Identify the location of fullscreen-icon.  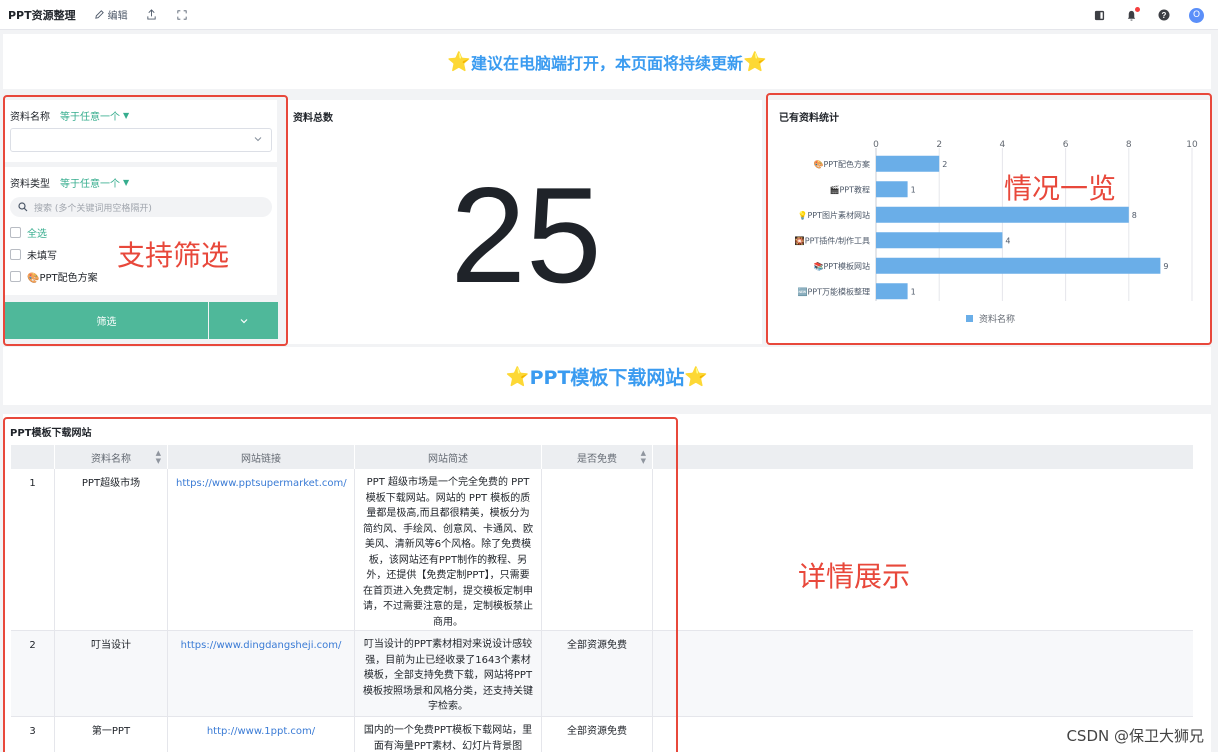
(182, 15).